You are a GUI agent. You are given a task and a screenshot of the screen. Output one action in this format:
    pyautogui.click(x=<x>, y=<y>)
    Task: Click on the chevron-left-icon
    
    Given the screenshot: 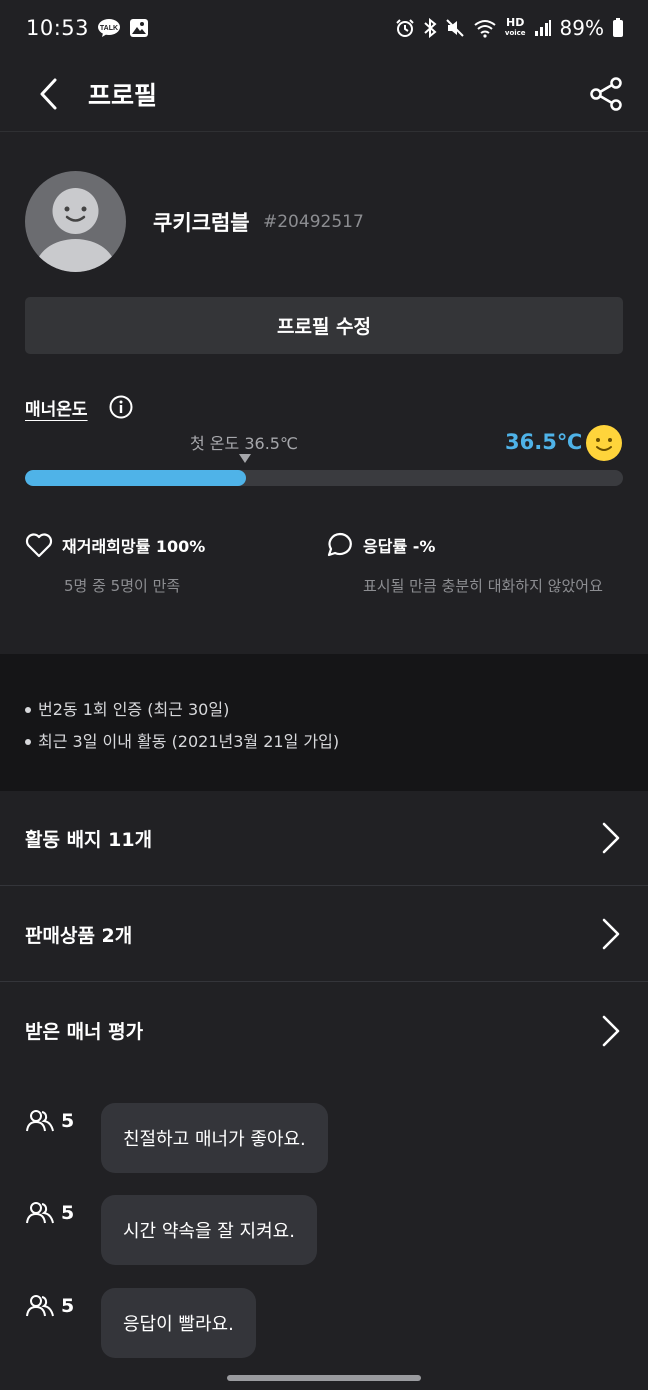 What is the action you would take?
    pyautogui.click(x=48, y=93)
    